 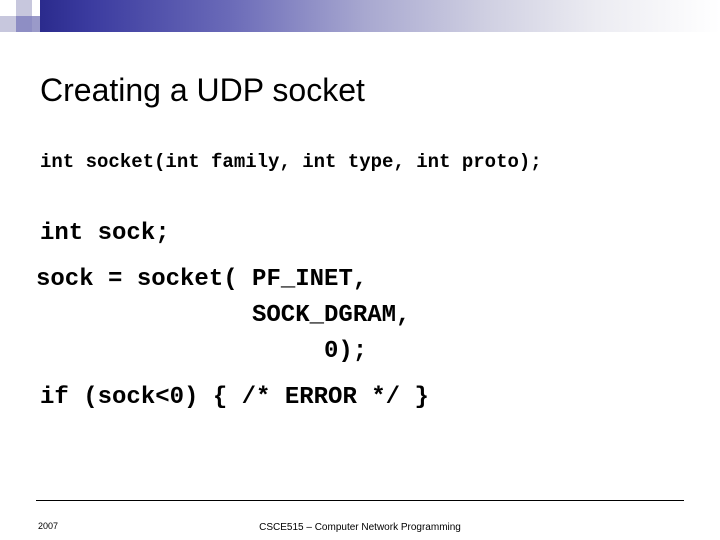 I want to click on code-line-socket-call: sock = socket( PF_INET,, so click(x=202, y=279).